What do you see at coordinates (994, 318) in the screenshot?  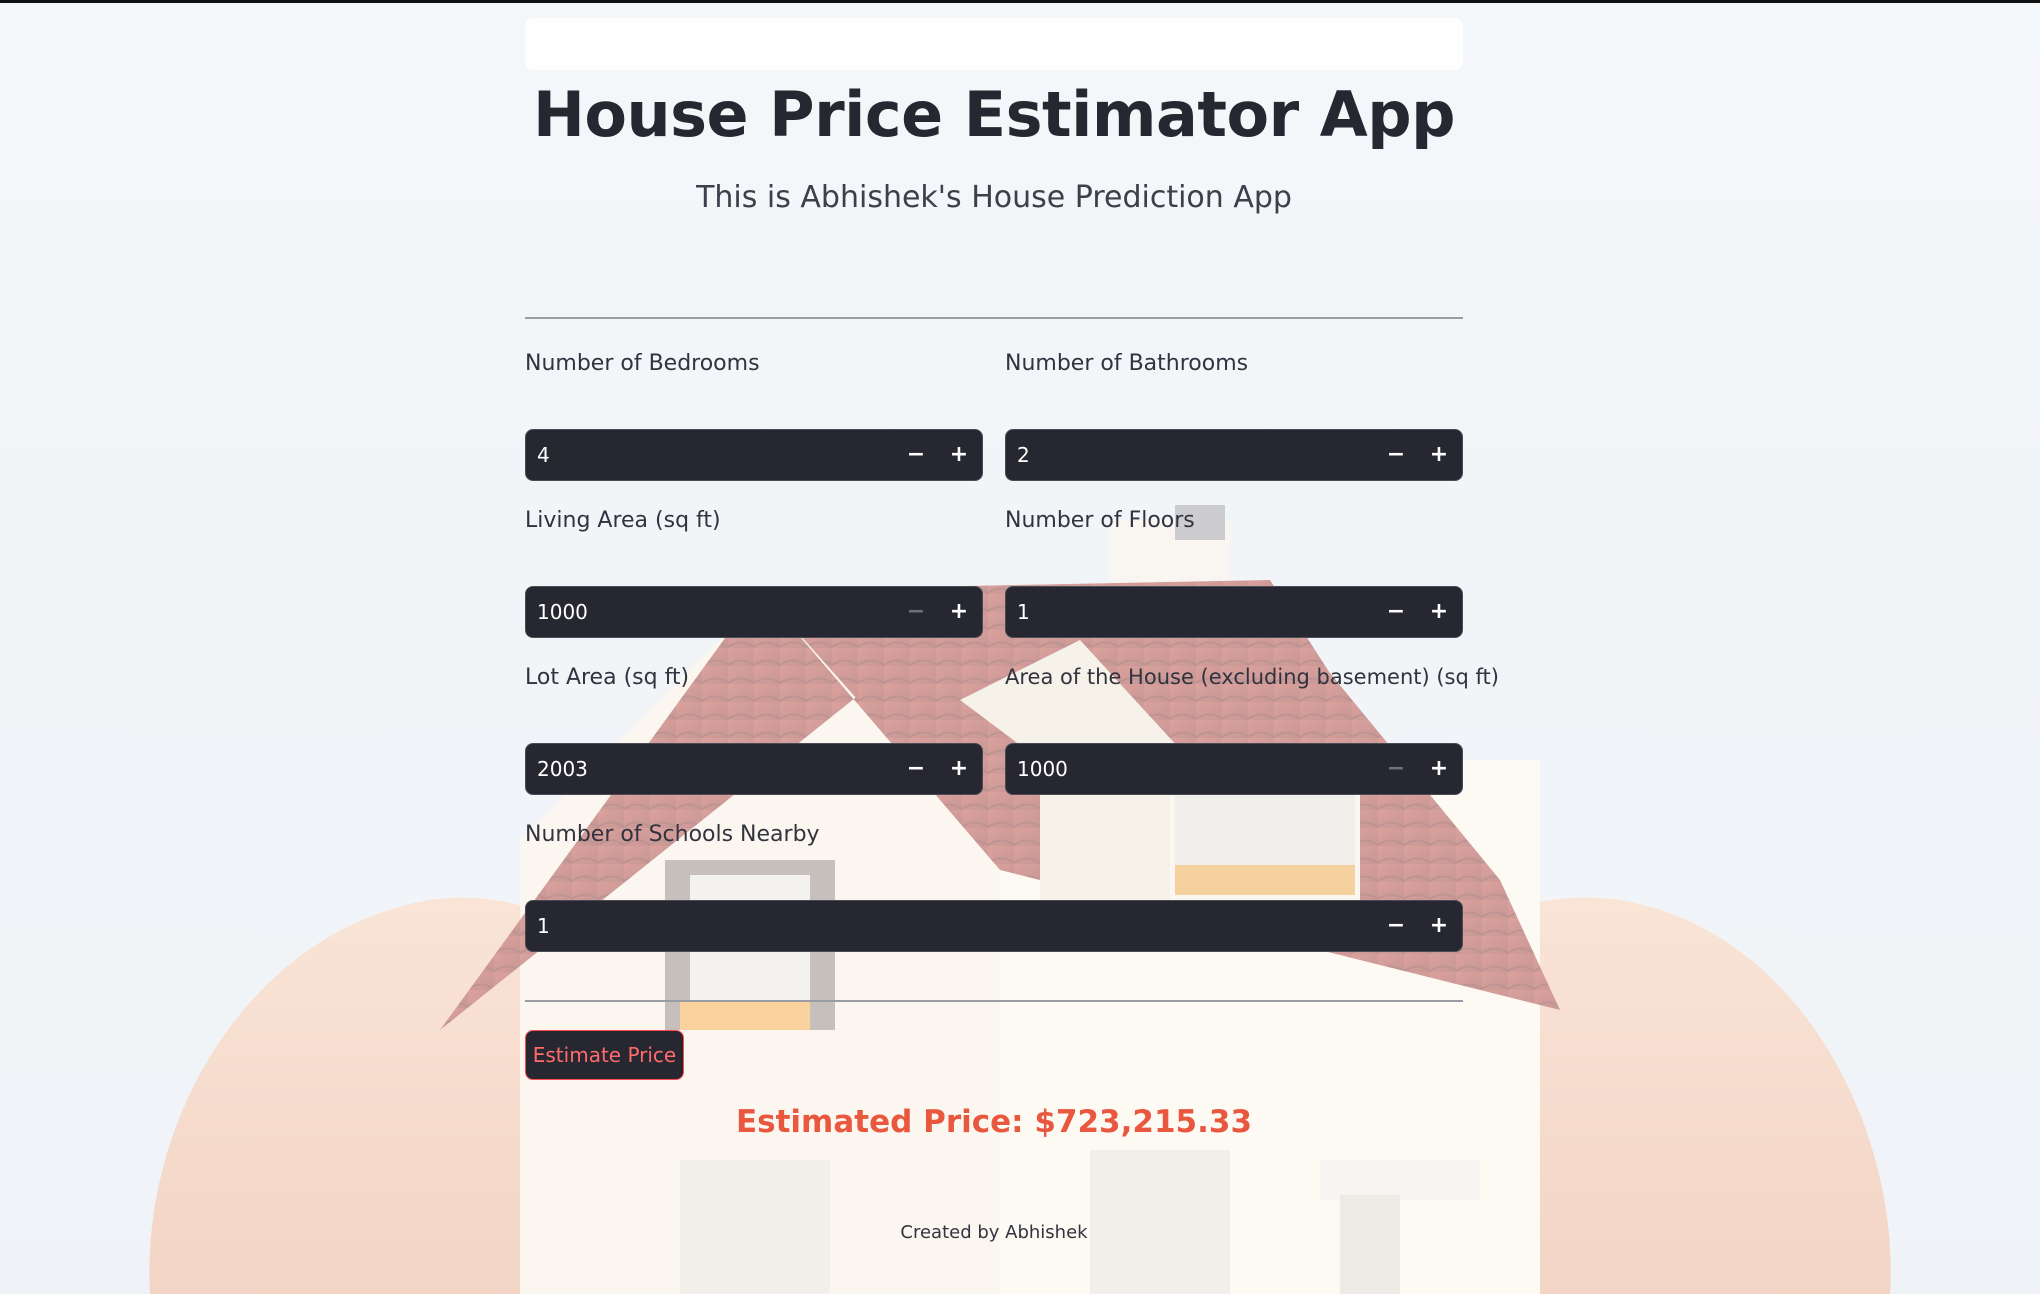 I see `top-divider` at bounding box center [994, 318].